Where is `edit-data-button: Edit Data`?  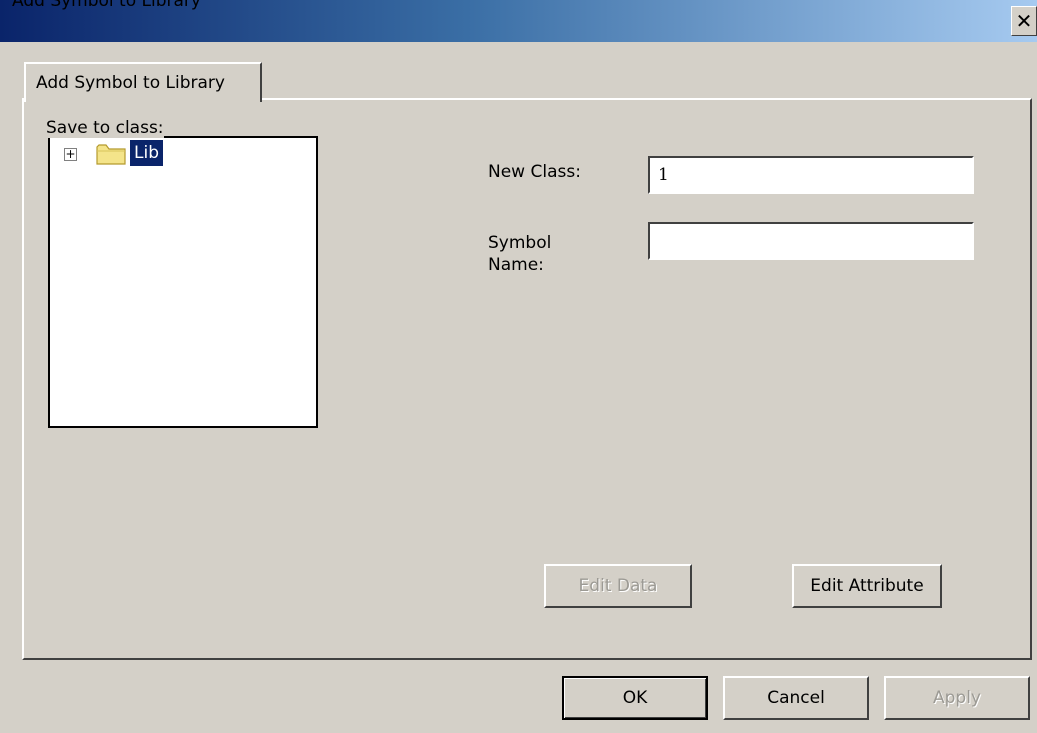
edit-data-button: Edit Data is located at coordinates (618, 586).